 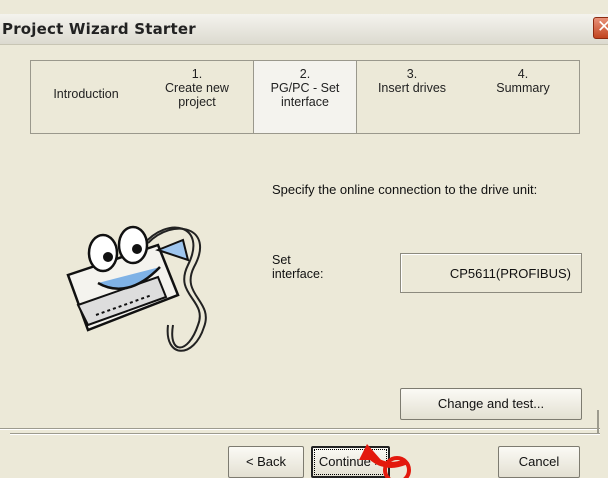 What do you see at coordinates (86, 94) in the screenshot?
I see `step-label: Introduction` at bounding box center [86, 94].